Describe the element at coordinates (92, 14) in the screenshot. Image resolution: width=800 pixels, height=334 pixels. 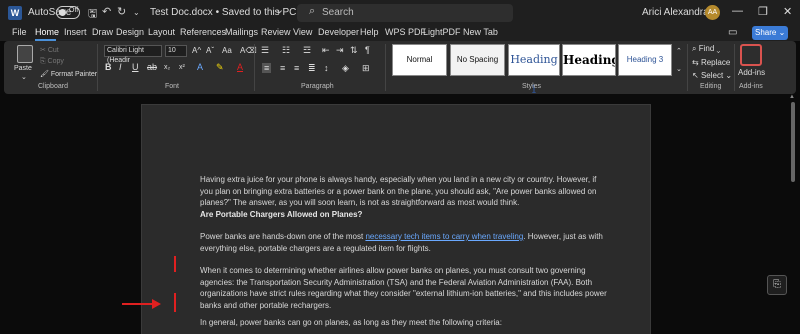
I see `save-icon: 🖫` at that location.